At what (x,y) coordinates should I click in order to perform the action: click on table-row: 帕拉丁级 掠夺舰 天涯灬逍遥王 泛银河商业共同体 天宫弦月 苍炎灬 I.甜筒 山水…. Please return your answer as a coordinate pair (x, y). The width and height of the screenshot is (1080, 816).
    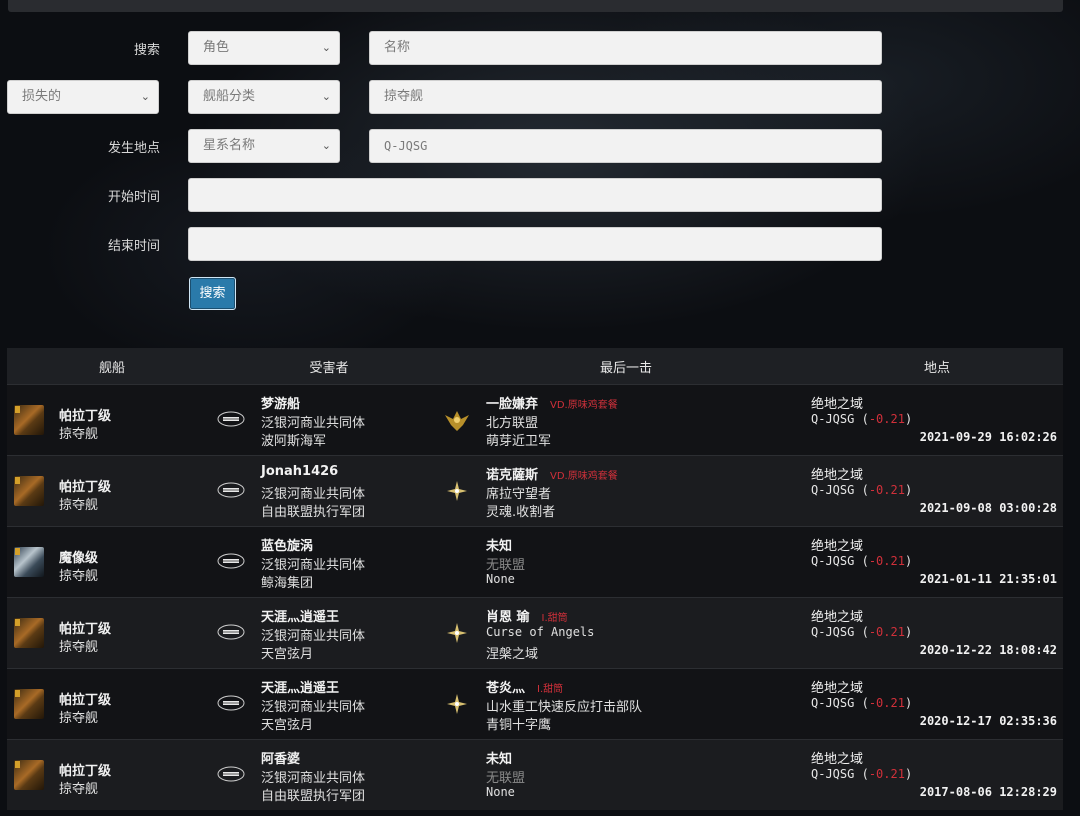
    Looking at the image, I should click on (535, 704).